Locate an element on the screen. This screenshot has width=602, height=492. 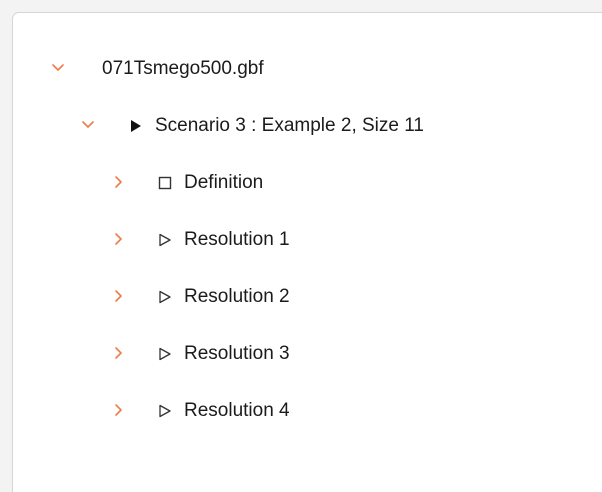
tree-node-resolution-1: Resolution 1 is located at coordinates (293, 240).